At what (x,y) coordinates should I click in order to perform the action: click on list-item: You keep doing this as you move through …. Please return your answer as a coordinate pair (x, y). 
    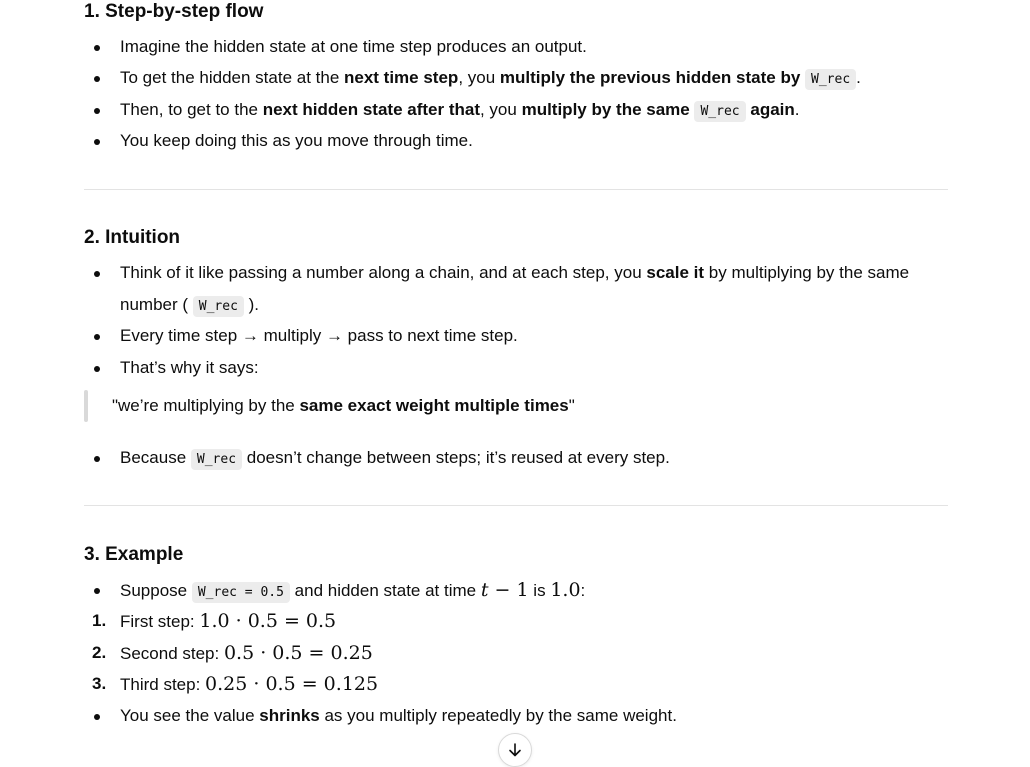
    Looking at the image, I should click on (516, 141).